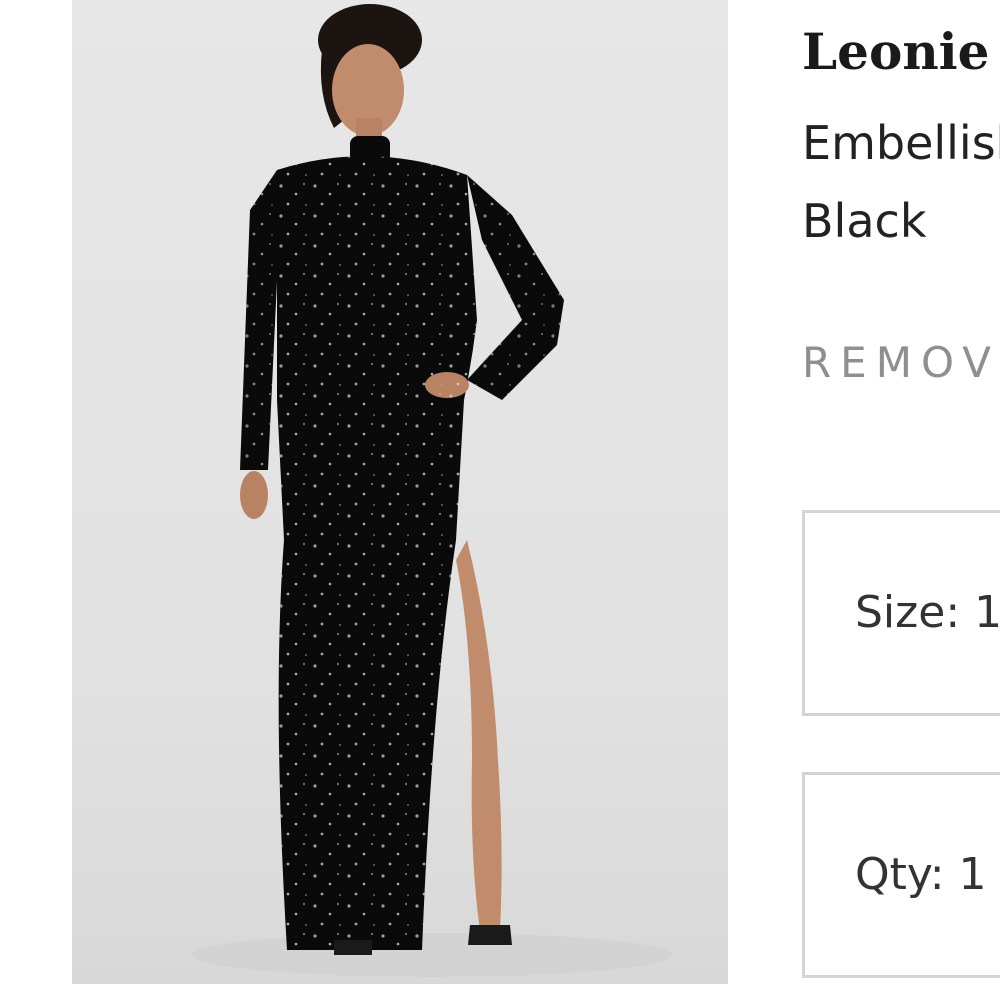  I want to click on product-description-line: Embellished, so click(901, 143).